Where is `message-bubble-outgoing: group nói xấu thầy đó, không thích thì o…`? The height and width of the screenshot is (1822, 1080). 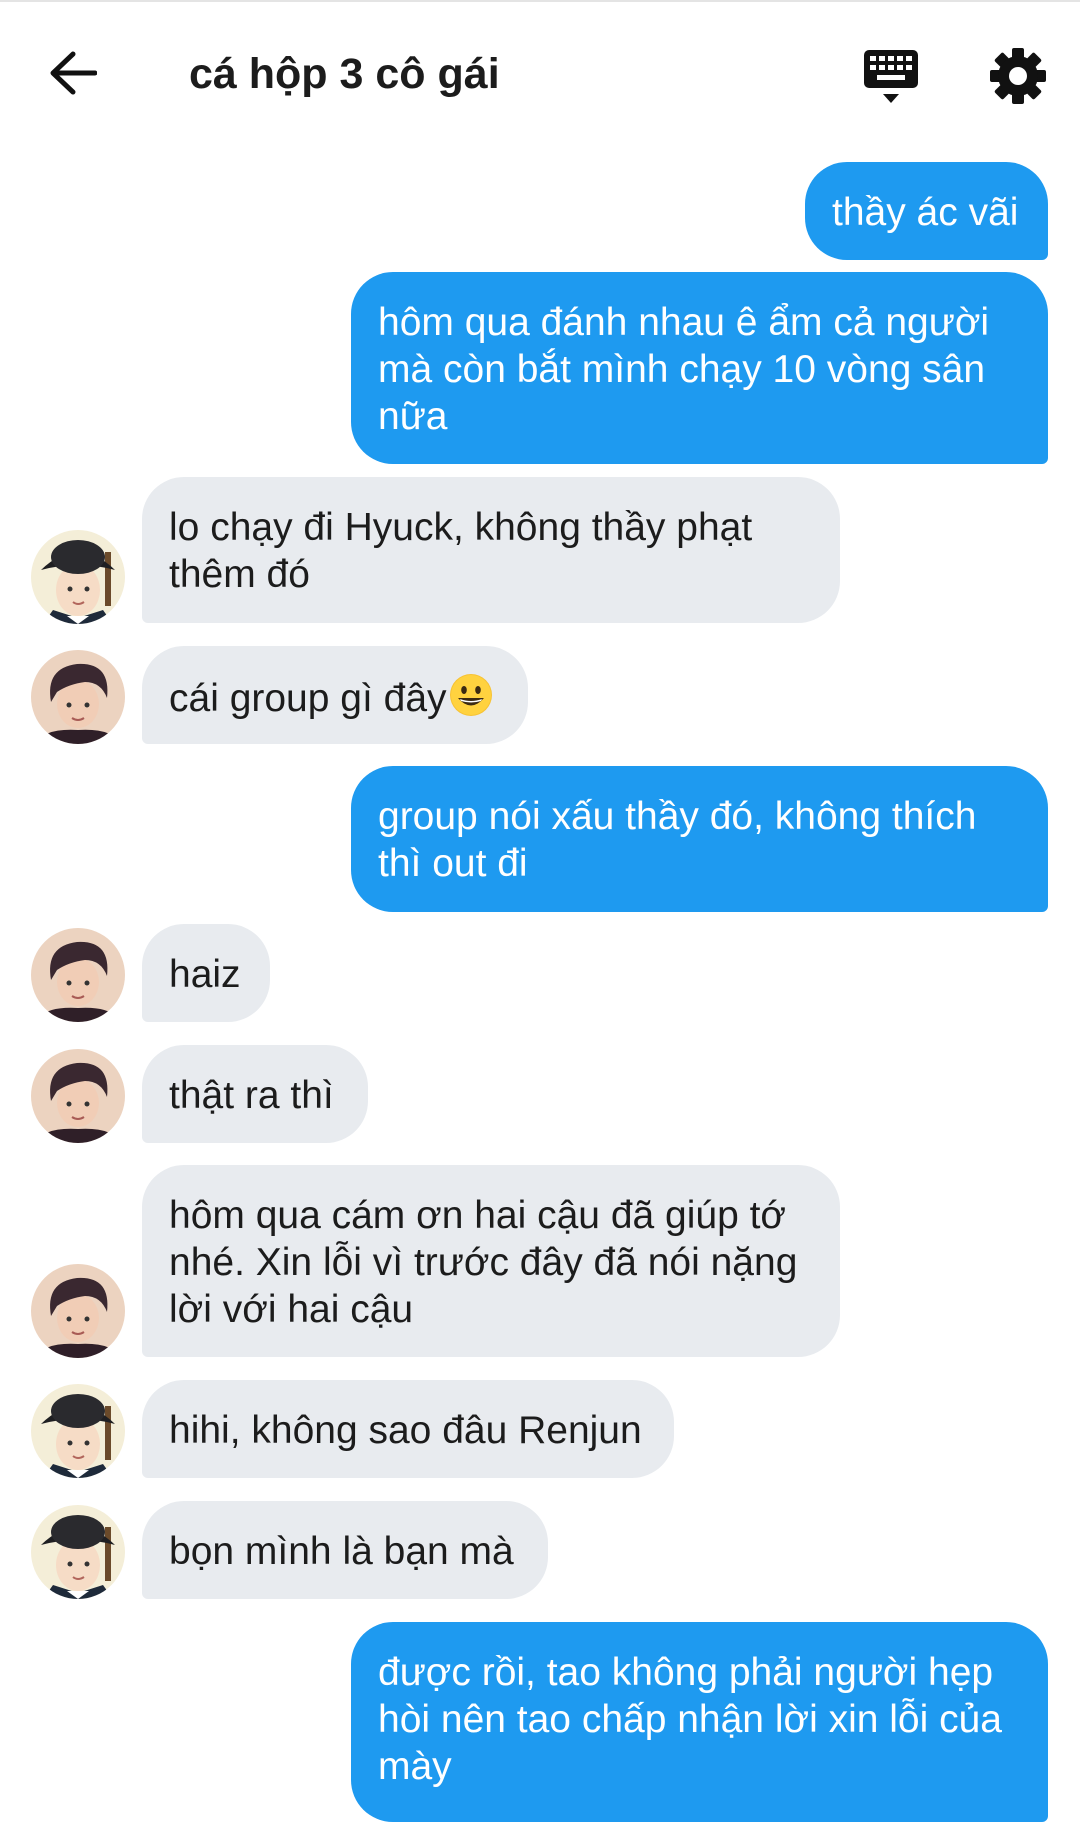 message-bubble-outgoing: group nói xấu thầy đó, không thích thì o… is located at coordinates (699, 839).